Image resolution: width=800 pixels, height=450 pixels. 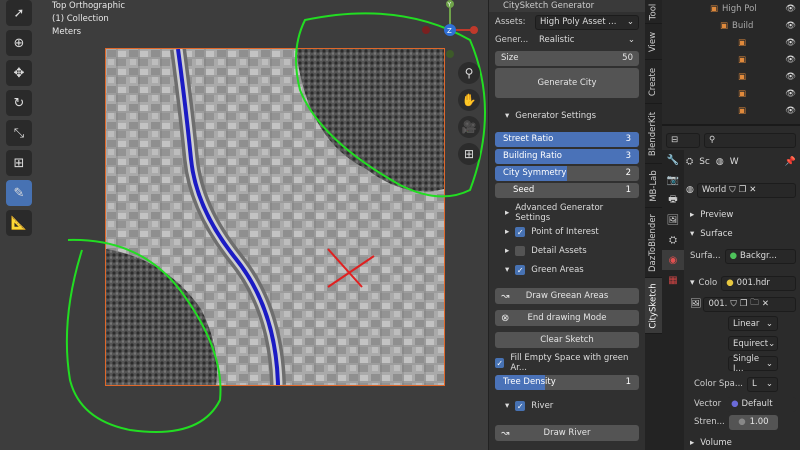 I want to click on image-datablock: 001. ⛉ ❐ 🗀 ✕, so click(x=749, y=304).